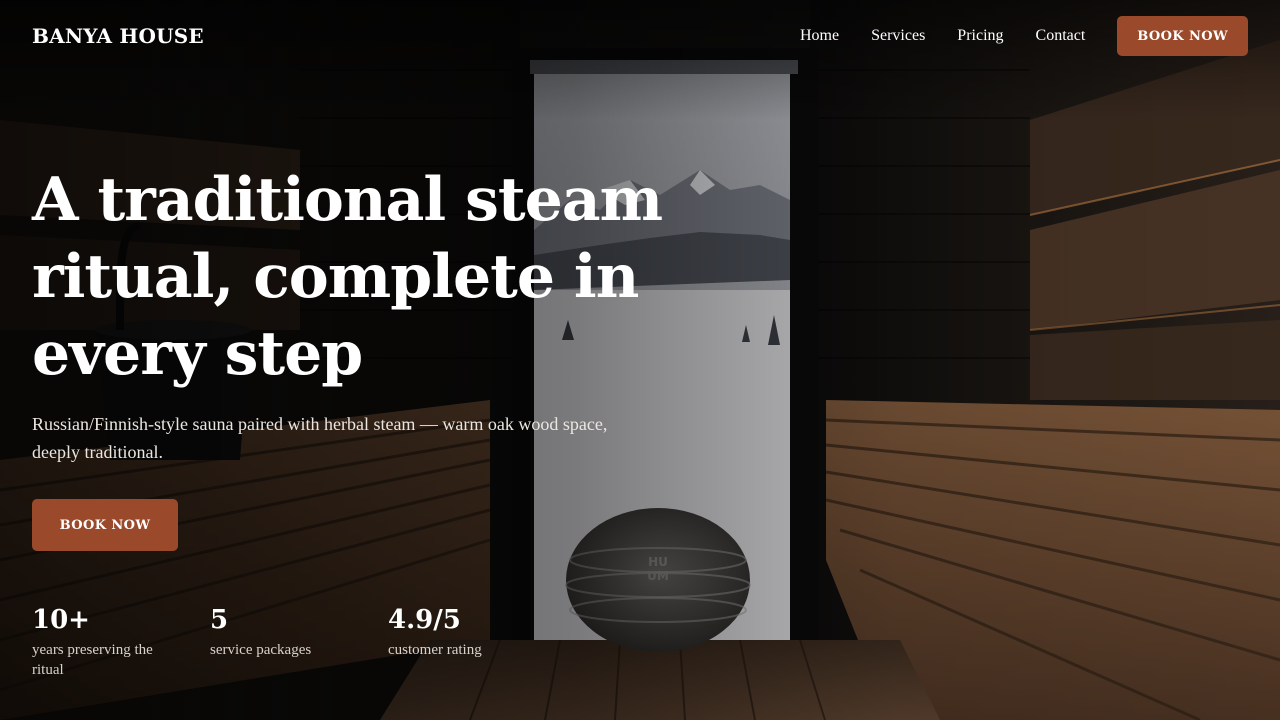 This screenshot has height=720, width=1280. What do you see at coordinates (1061, 36) in the screenshot?
I see `nav-link-contact: Contact` at bounding box center [1061, 36].